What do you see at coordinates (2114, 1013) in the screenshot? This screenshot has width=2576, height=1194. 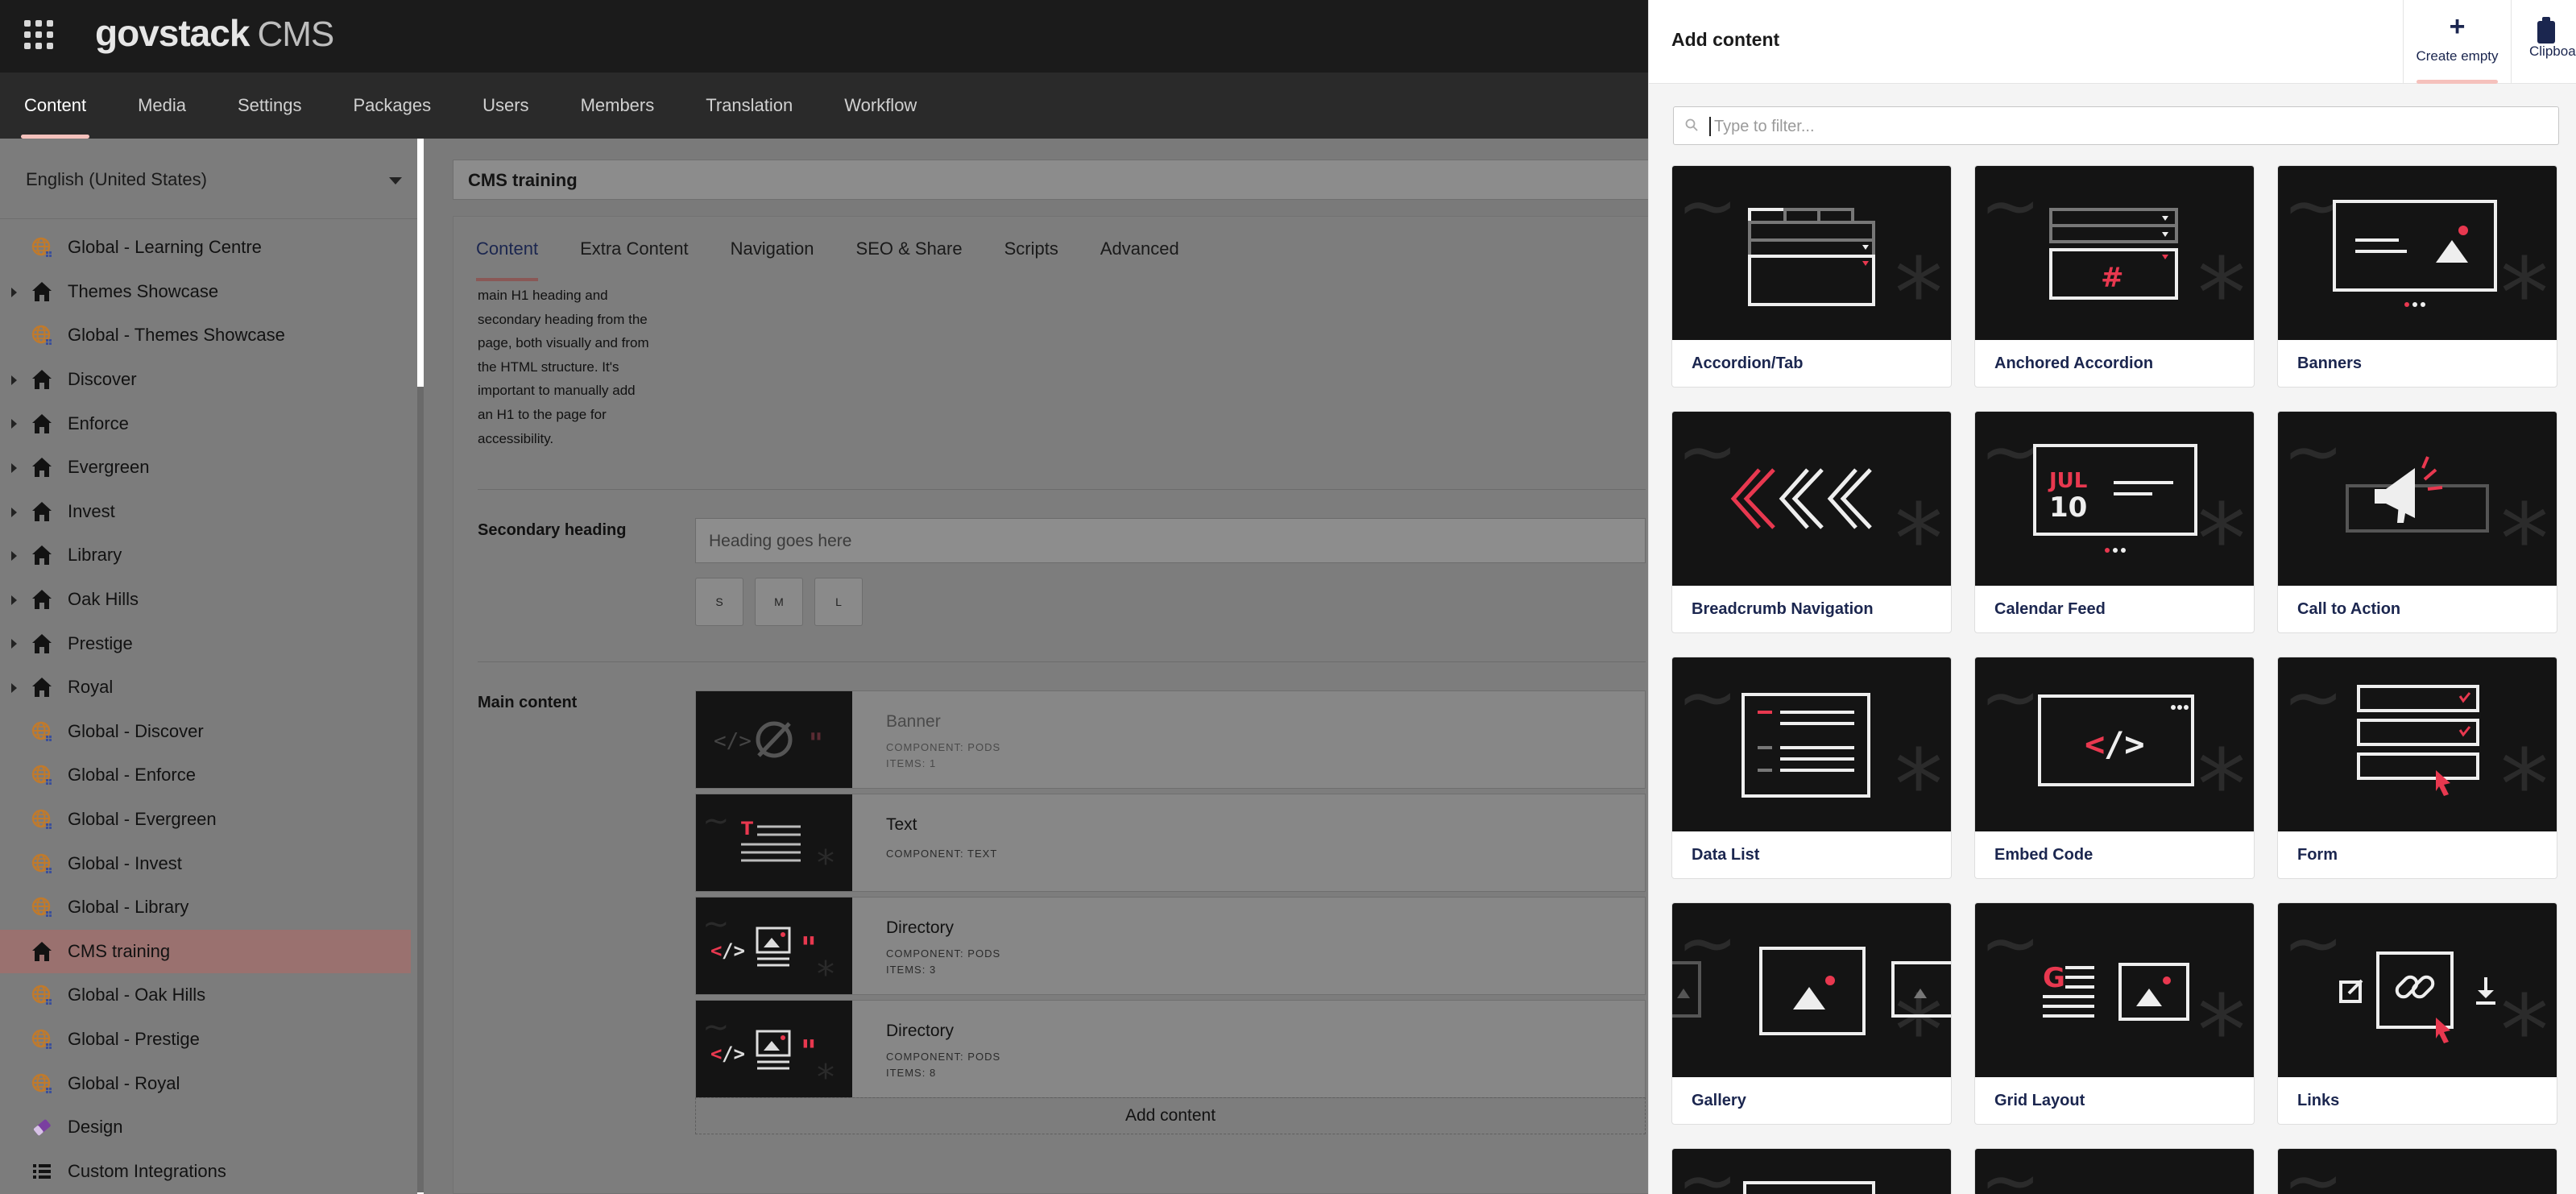 I see `card-grid-layout: ~ * G Grid Layout` at bounding box center [2114, 1013].